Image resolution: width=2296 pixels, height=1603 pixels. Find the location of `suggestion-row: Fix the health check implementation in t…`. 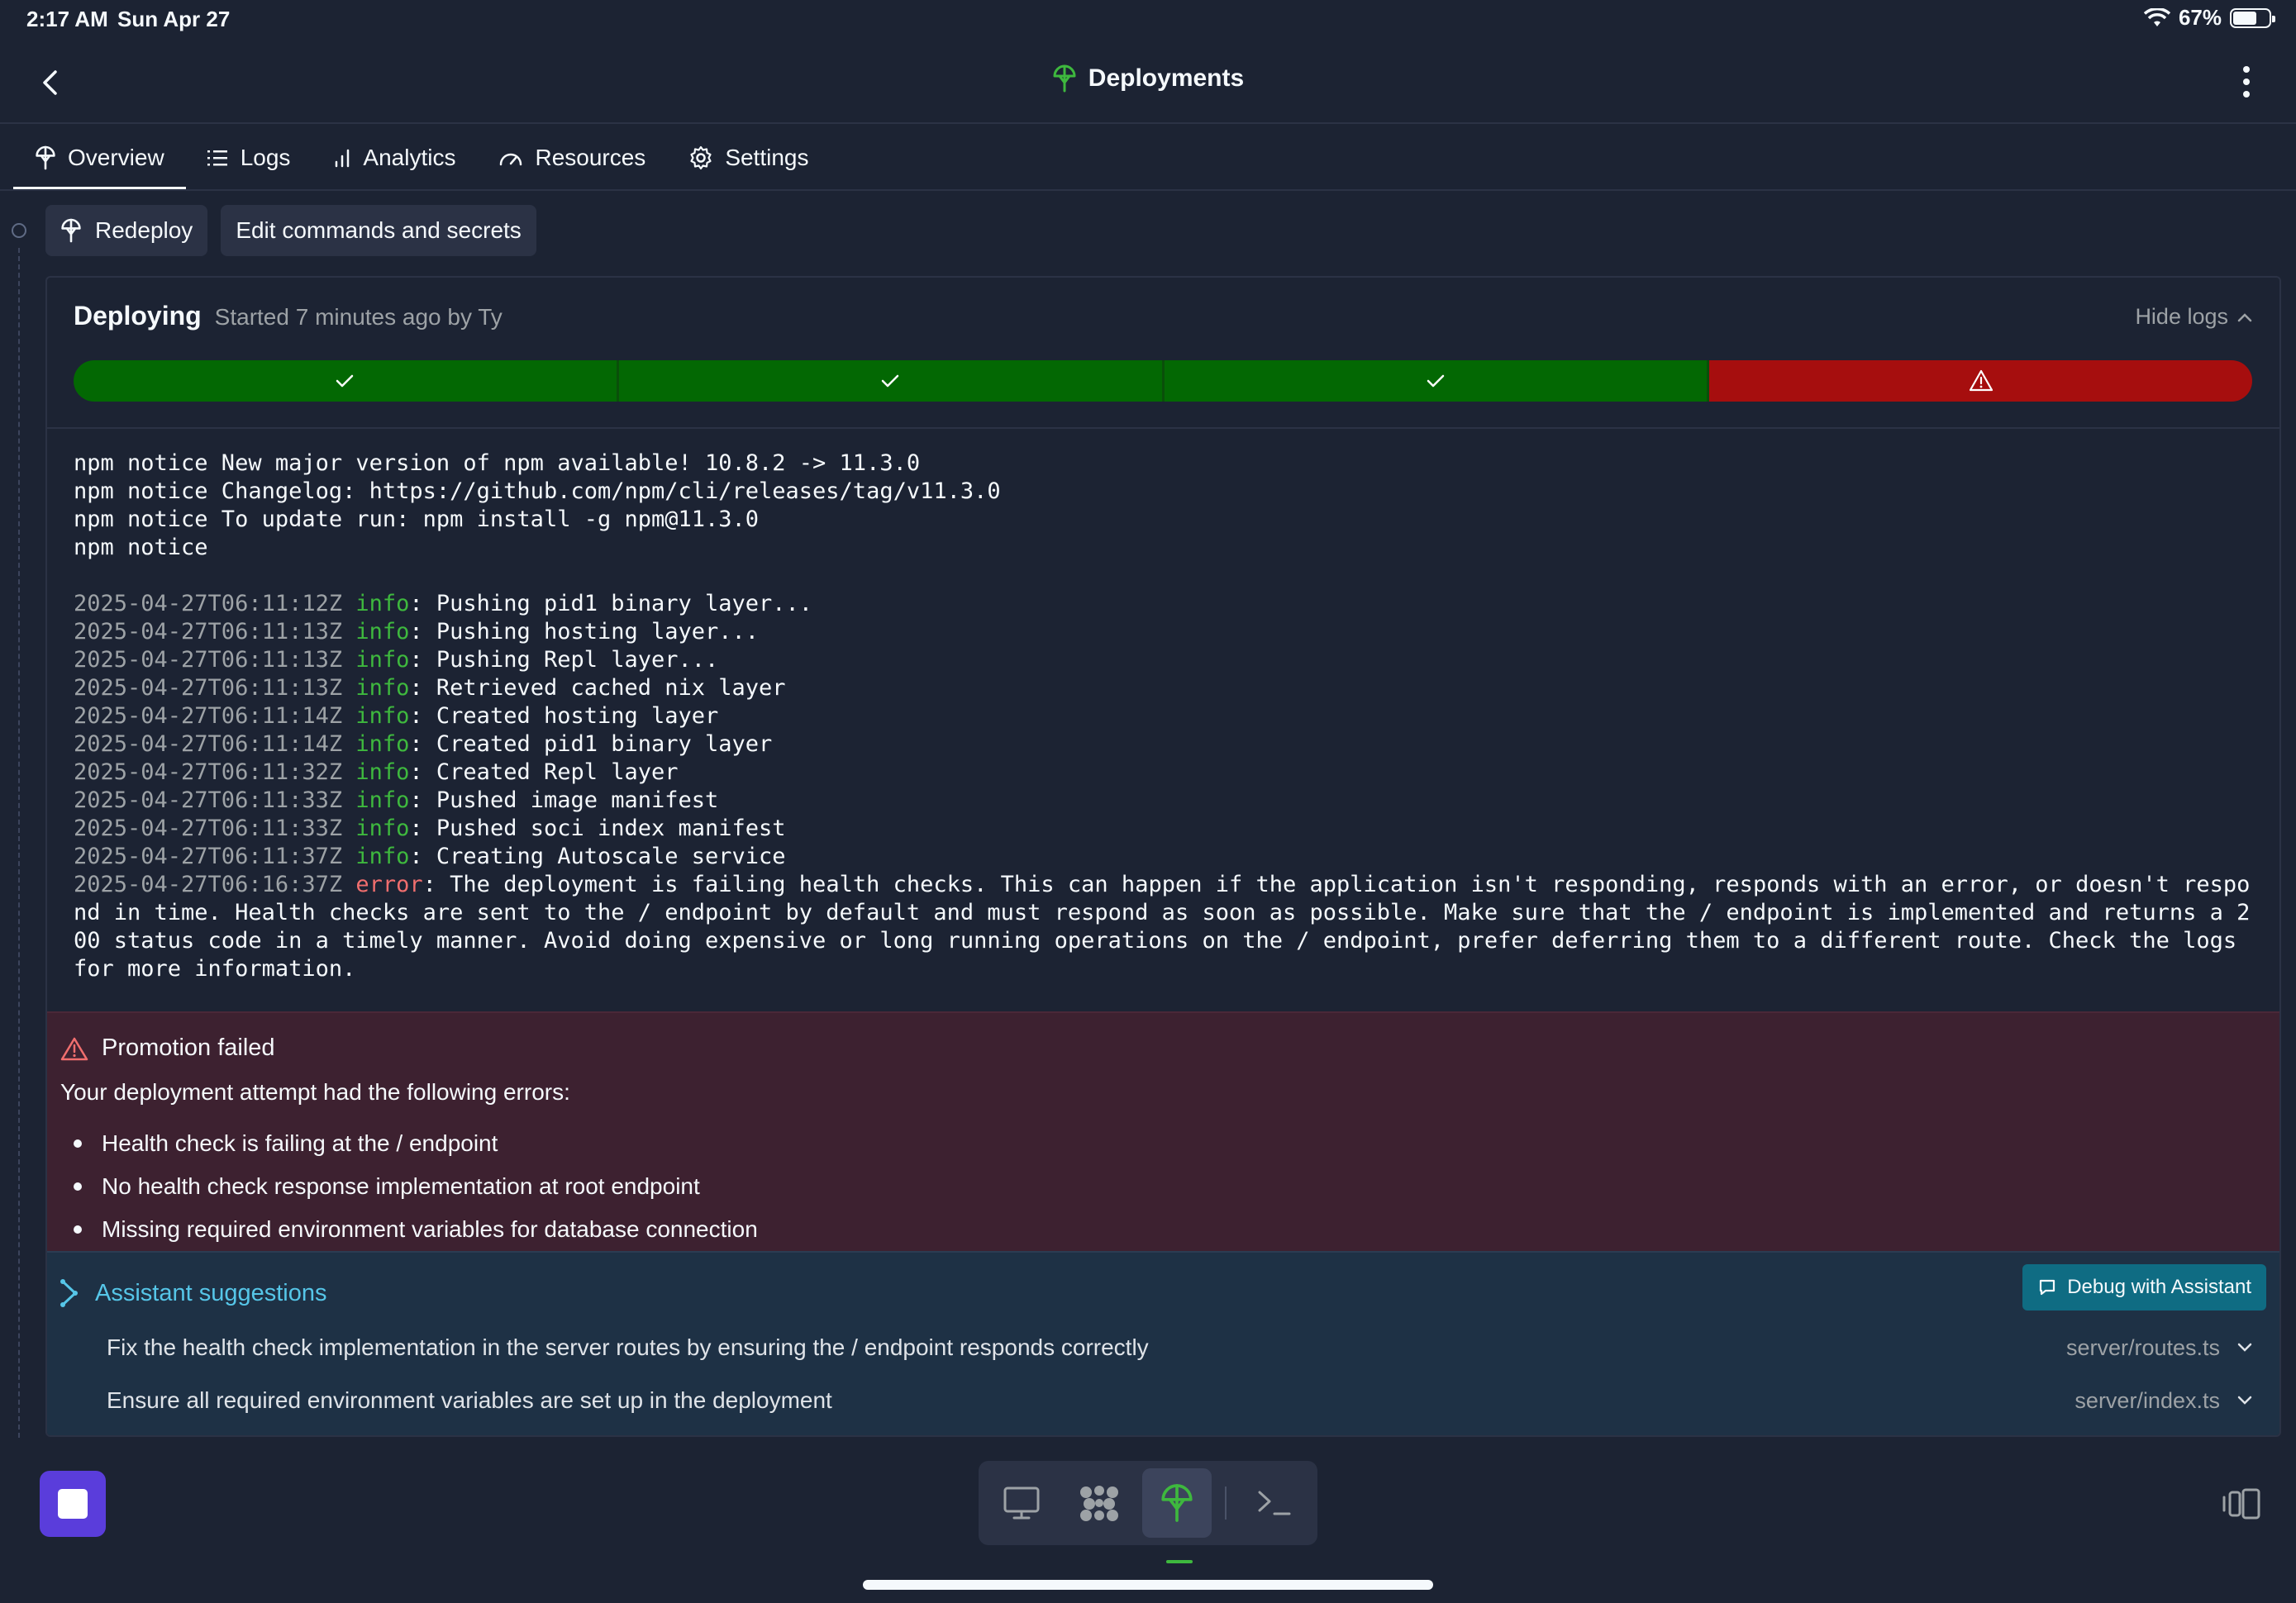

suggestion-row: Fix the health check implementation in t… is located at coordinates (1180, 1347).